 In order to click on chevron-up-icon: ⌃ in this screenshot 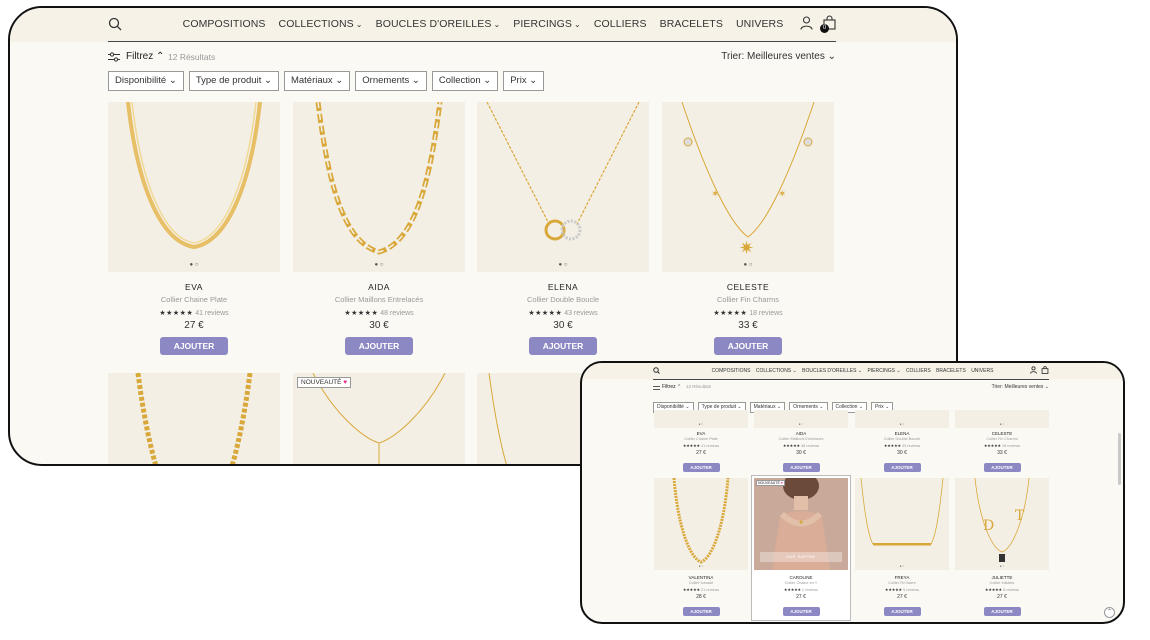, I will do `click(1109, 612)`.